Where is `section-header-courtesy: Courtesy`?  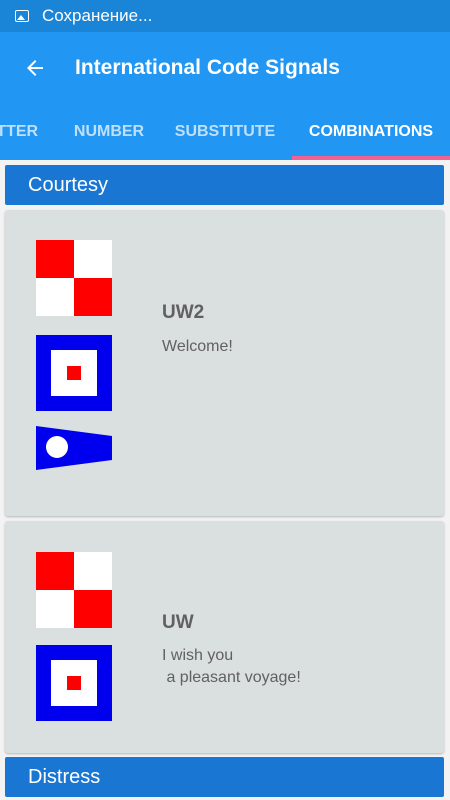
section-header-courtesy: Courtesy is located at coordinates (224, 185).